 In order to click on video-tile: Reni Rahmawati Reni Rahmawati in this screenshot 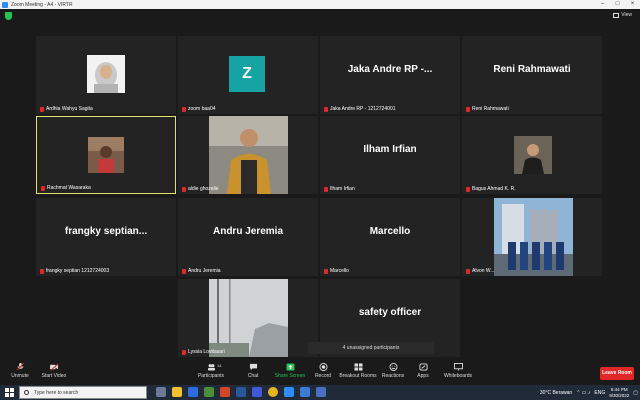, I will do `click(532, 75)`.